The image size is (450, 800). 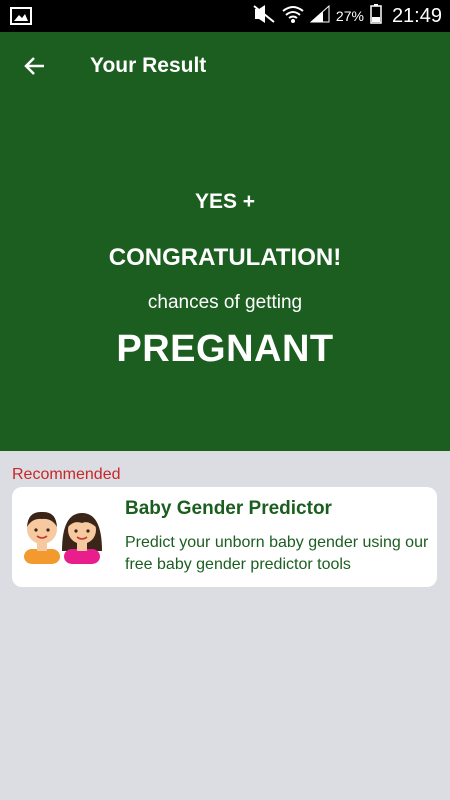 What do you see at coordinates (319, 16) in the screenshot?
I see `signal-icon` at bounding box center [319, 16].